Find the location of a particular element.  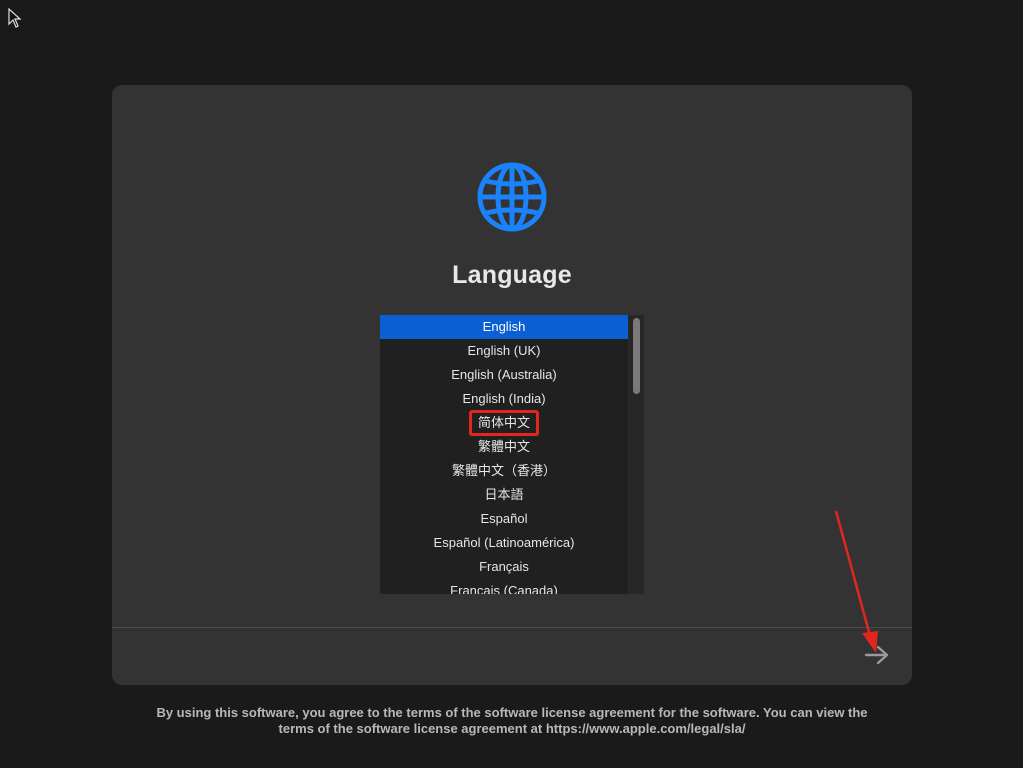

language-option-label: English is located at coordinates (504, 326).